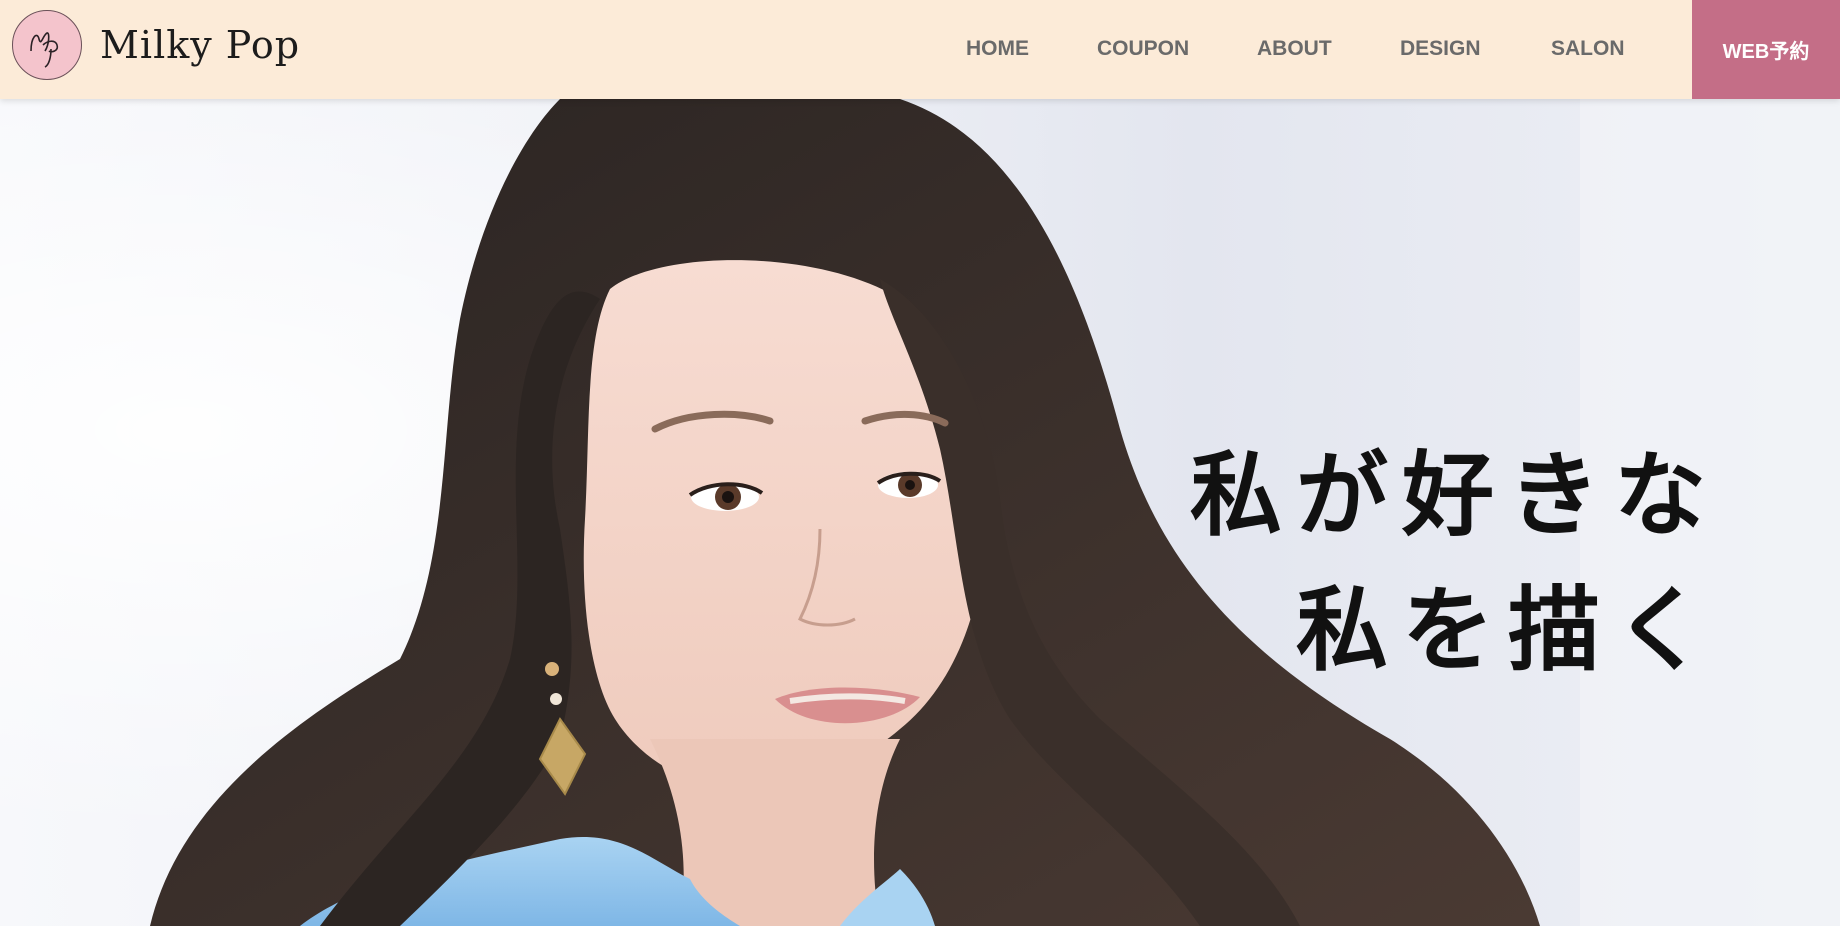 Image resolution: width=1840 pixels, height=926 pixels. What do you see at coordinates (1294, 49) in the screenshot?
I see `nav-about: ABOUT` at bounding box center [1294, 49].